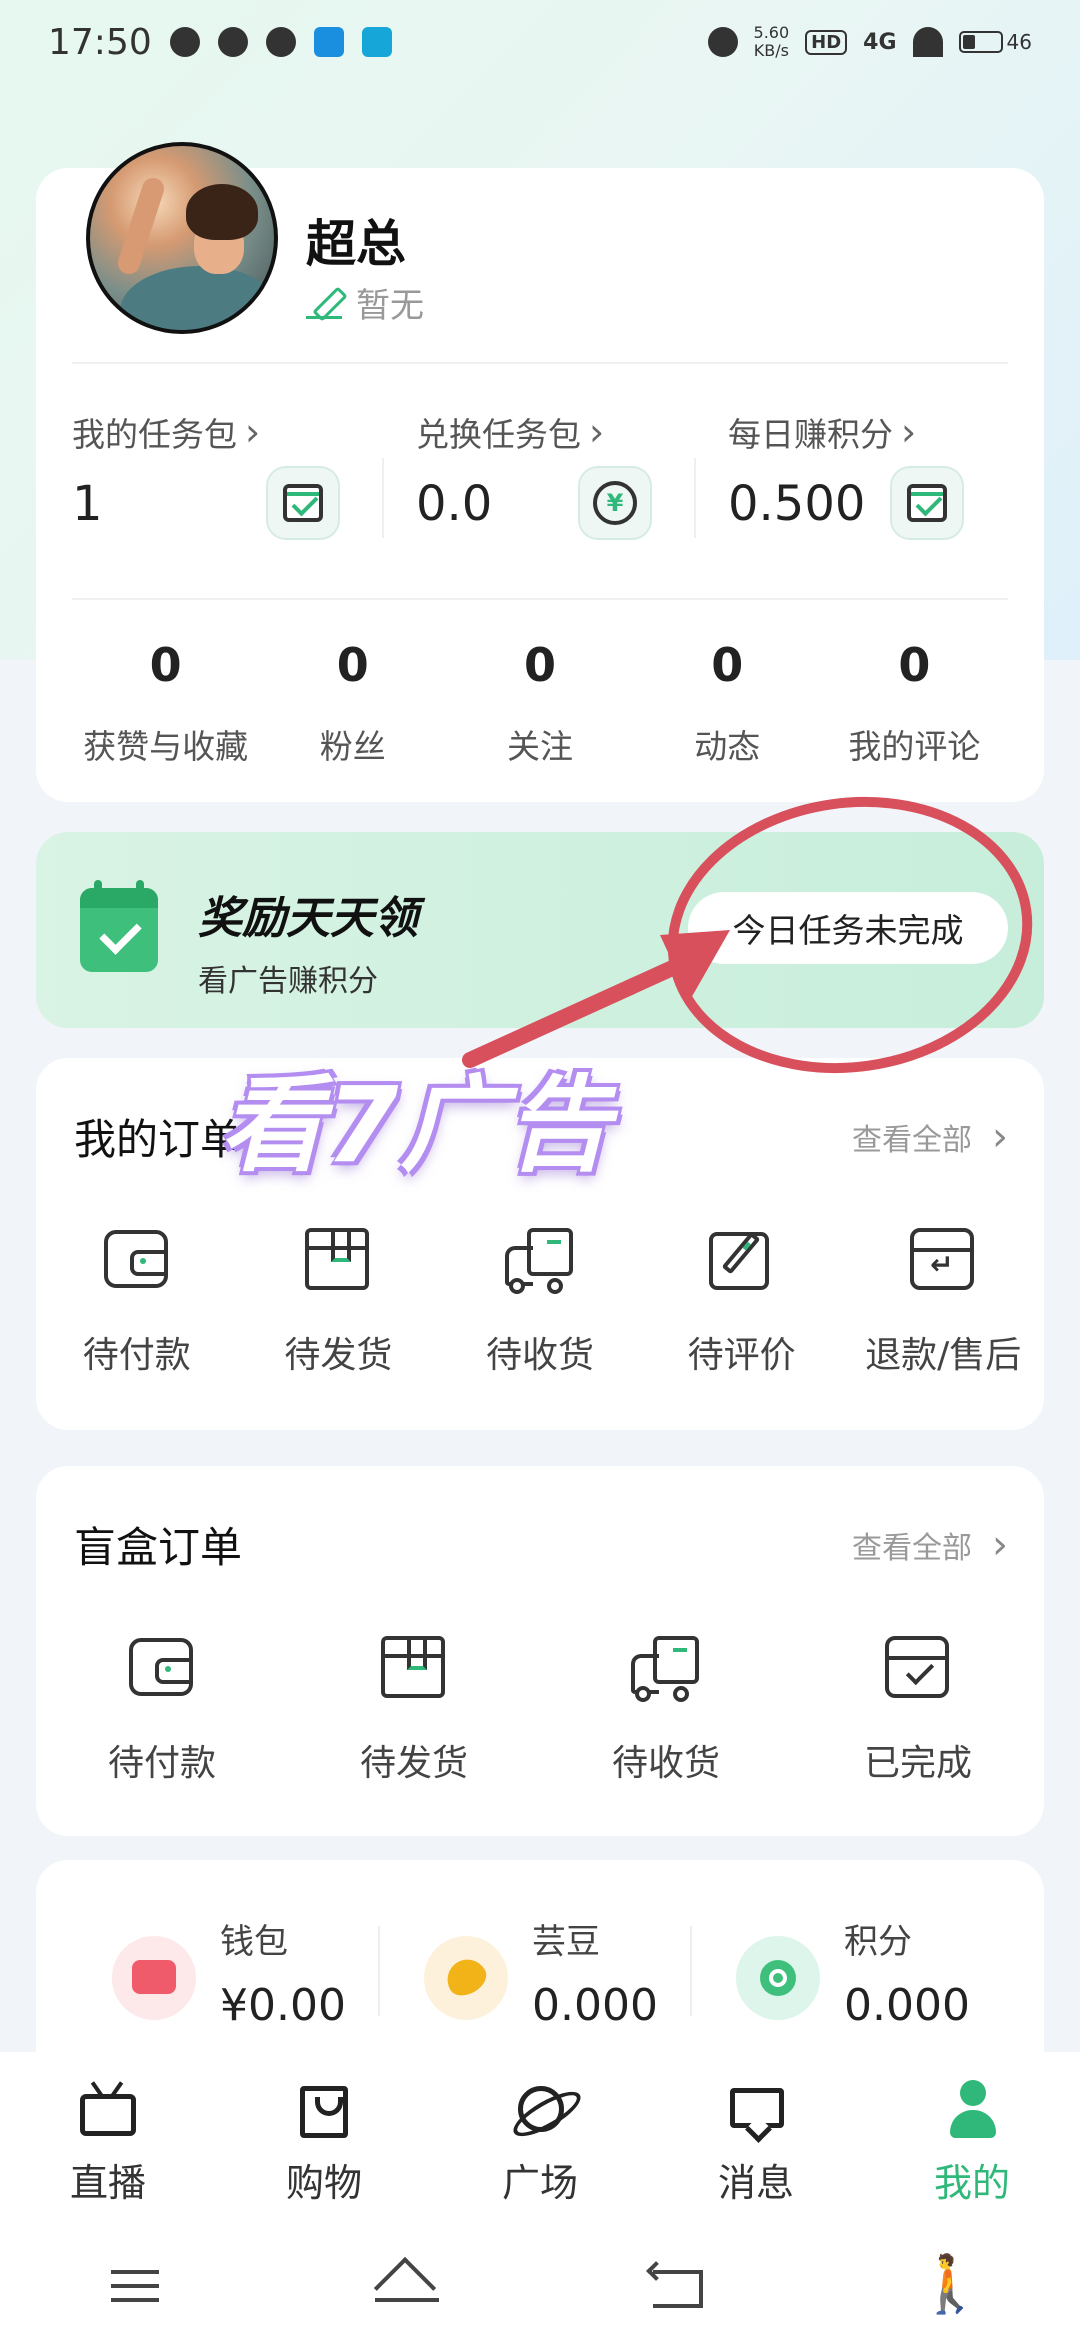  I want to click on system-nav-bar: 🚶, so click(540, 2285).